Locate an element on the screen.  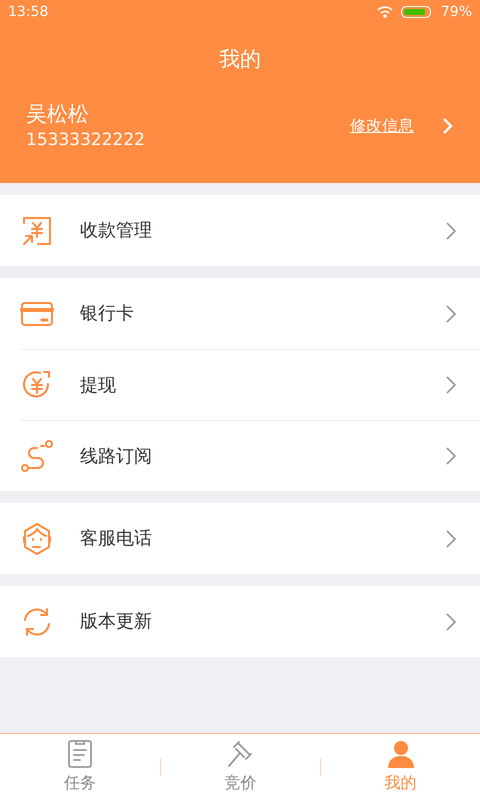
clipboard-icon is located at coordinates (80, 754).